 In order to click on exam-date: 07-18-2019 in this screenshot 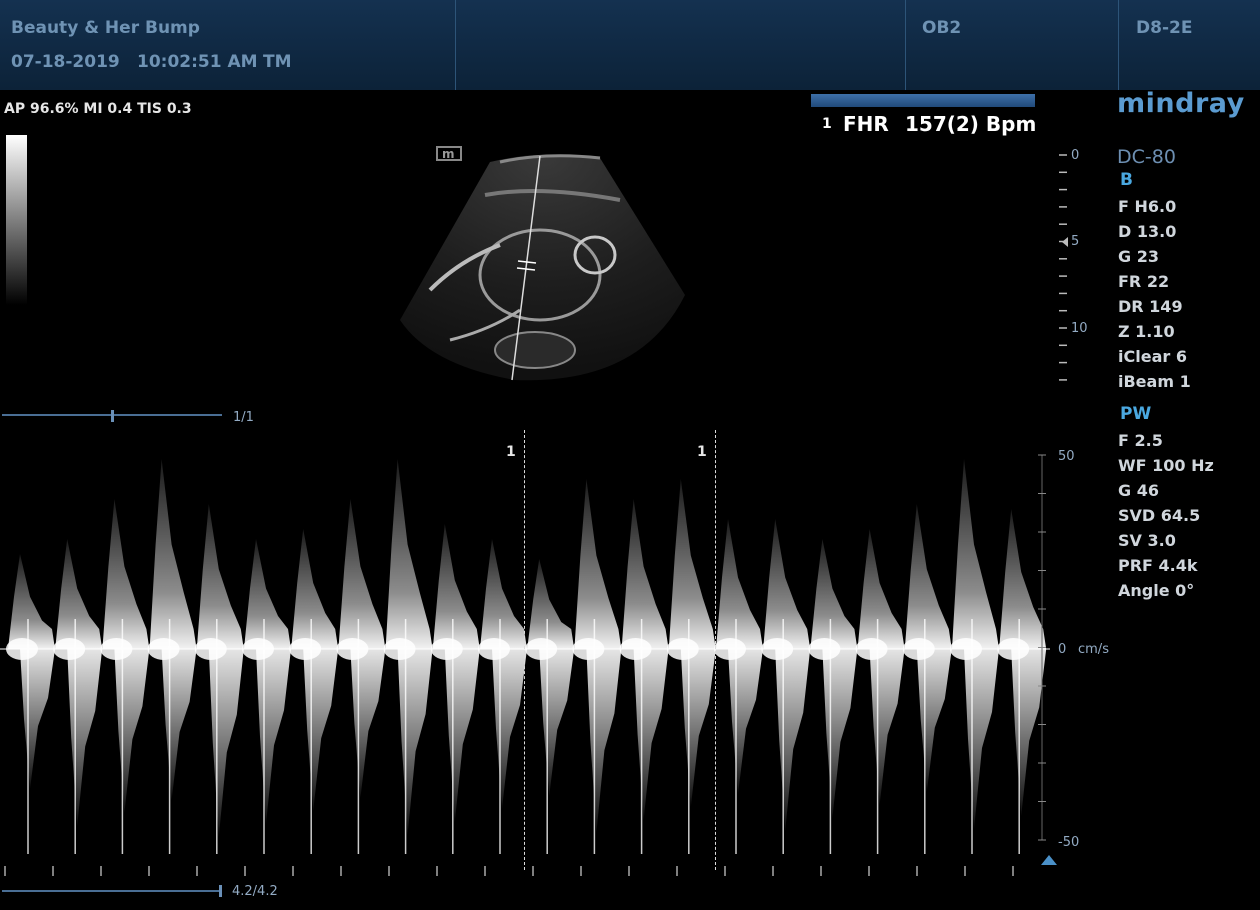, I will do `click(65, 62)`.